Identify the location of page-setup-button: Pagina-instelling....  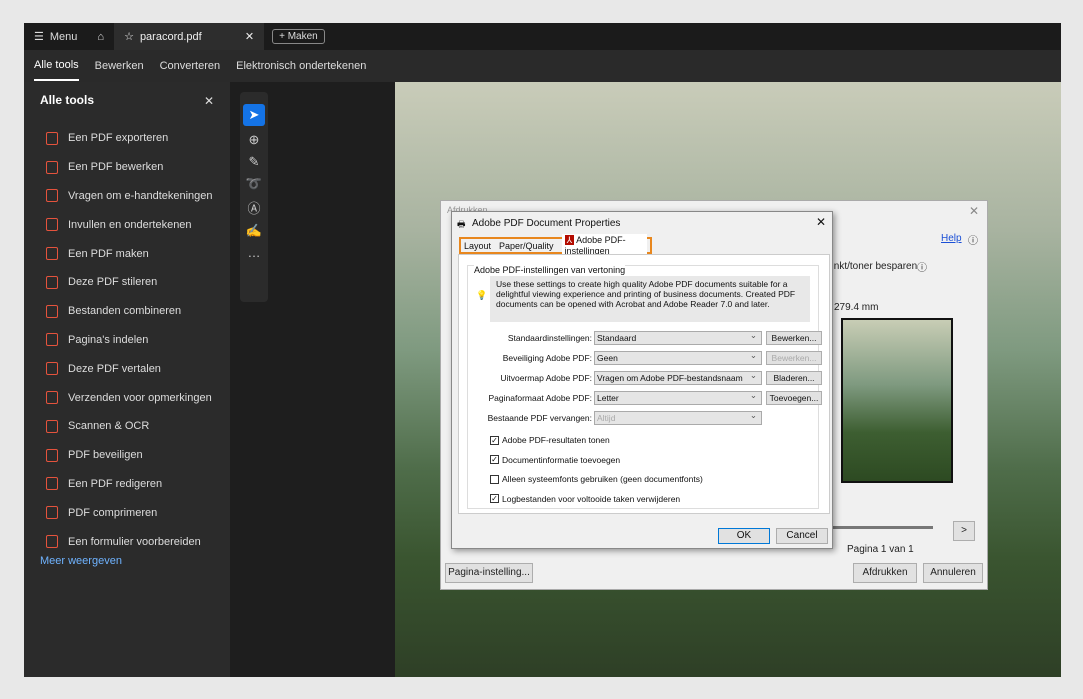
(489, 573).